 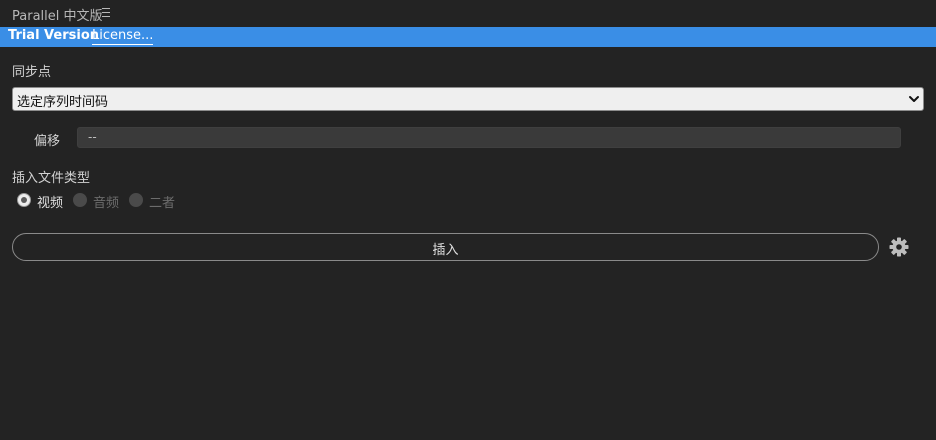 What do you see at coordinates (106, 203) in the screenshot?
I see `radio-audio-label: 音频` at bounding box center [106, 203].